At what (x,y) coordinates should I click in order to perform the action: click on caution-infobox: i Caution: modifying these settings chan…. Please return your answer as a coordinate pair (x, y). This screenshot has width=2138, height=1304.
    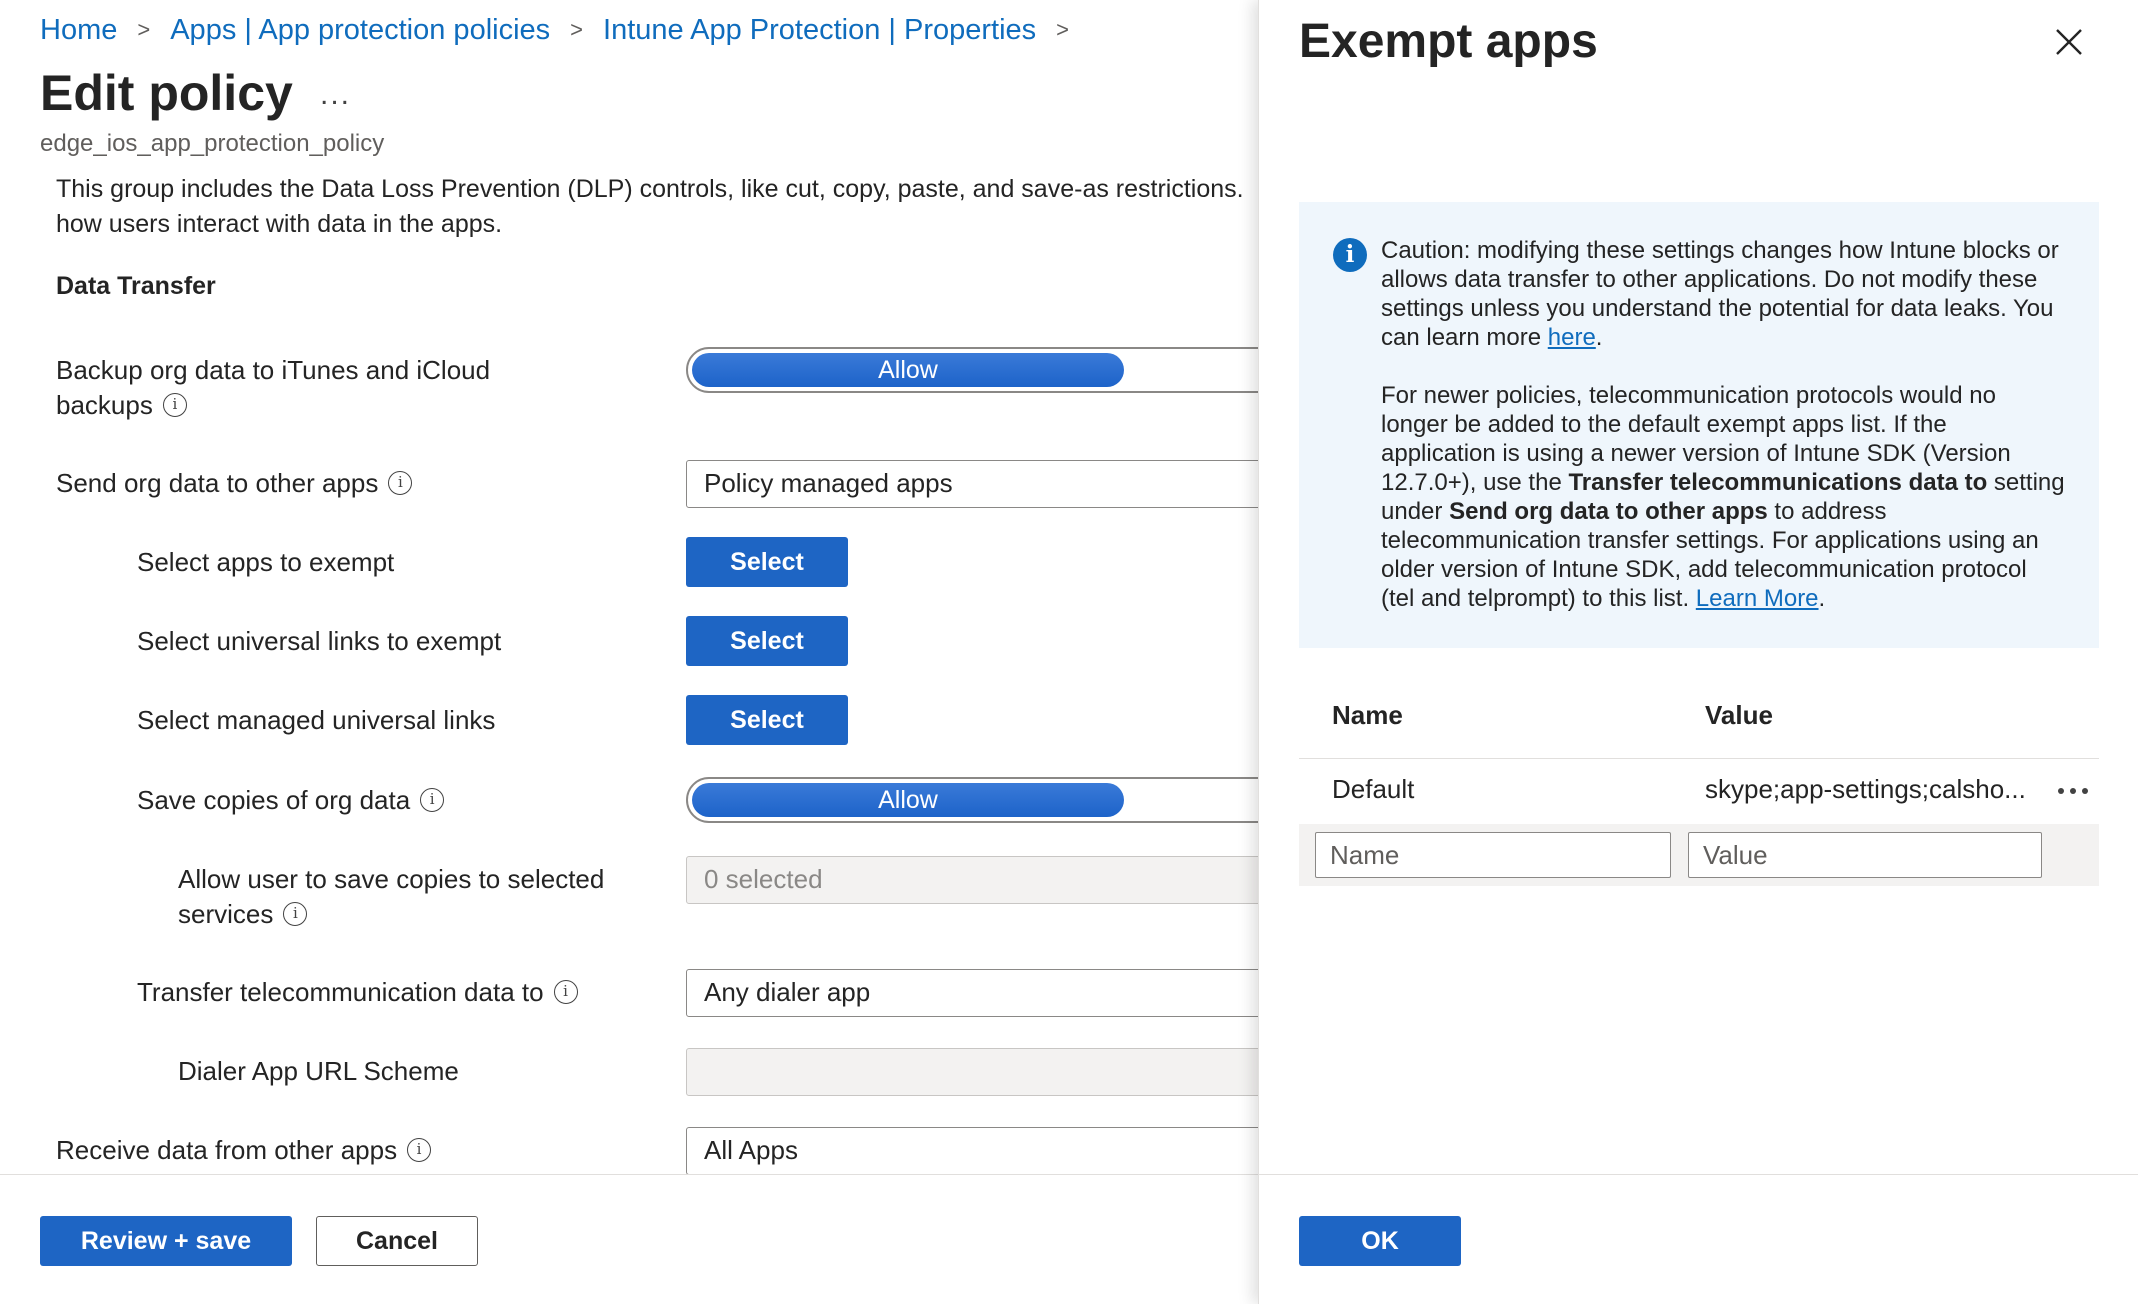
    Looking at the image, I should click on (1699, 425).